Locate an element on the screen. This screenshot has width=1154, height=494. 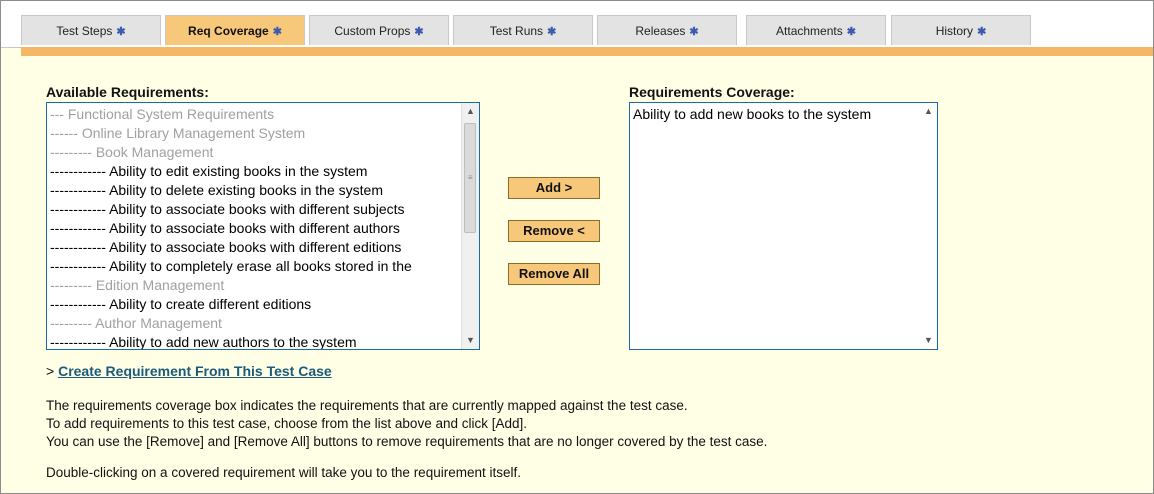
available-requirement-item: --- Functional System Requirements is located at coordinates (255, 114).